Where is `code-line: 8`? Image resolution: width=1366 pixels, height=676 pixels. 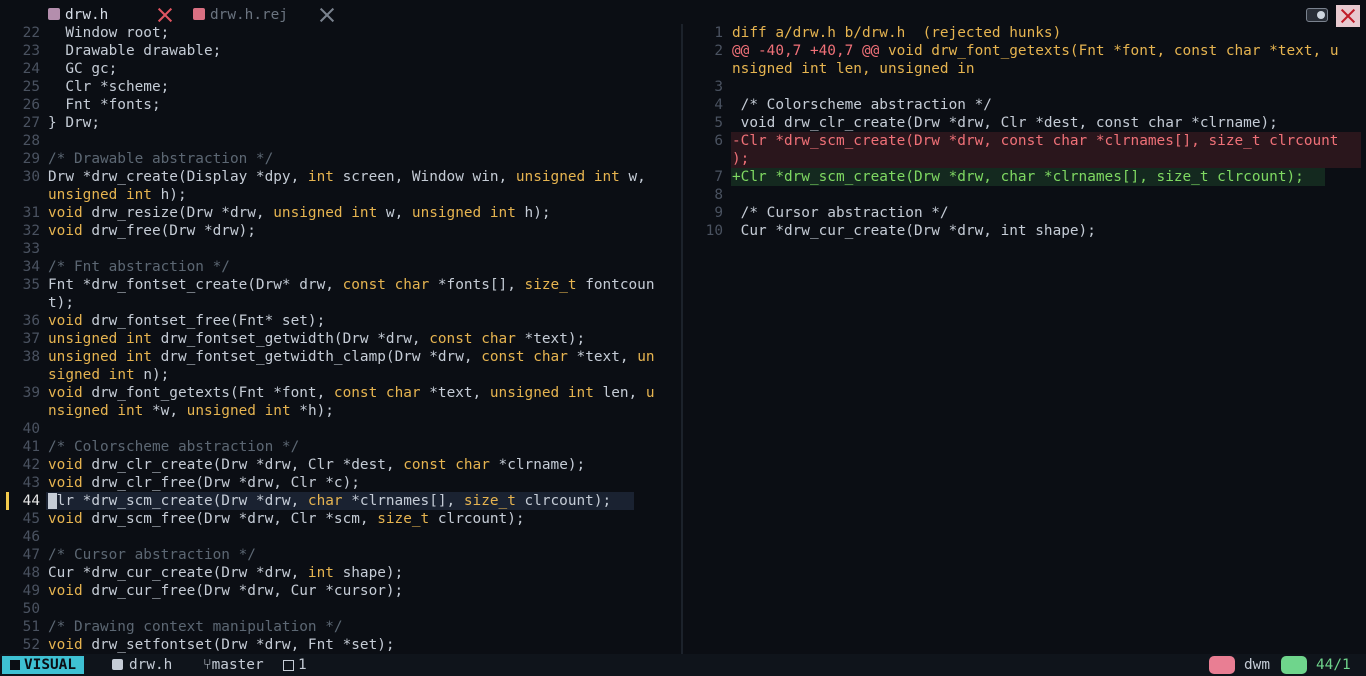
code-line: 8 is located at coordinates (1024, 195).